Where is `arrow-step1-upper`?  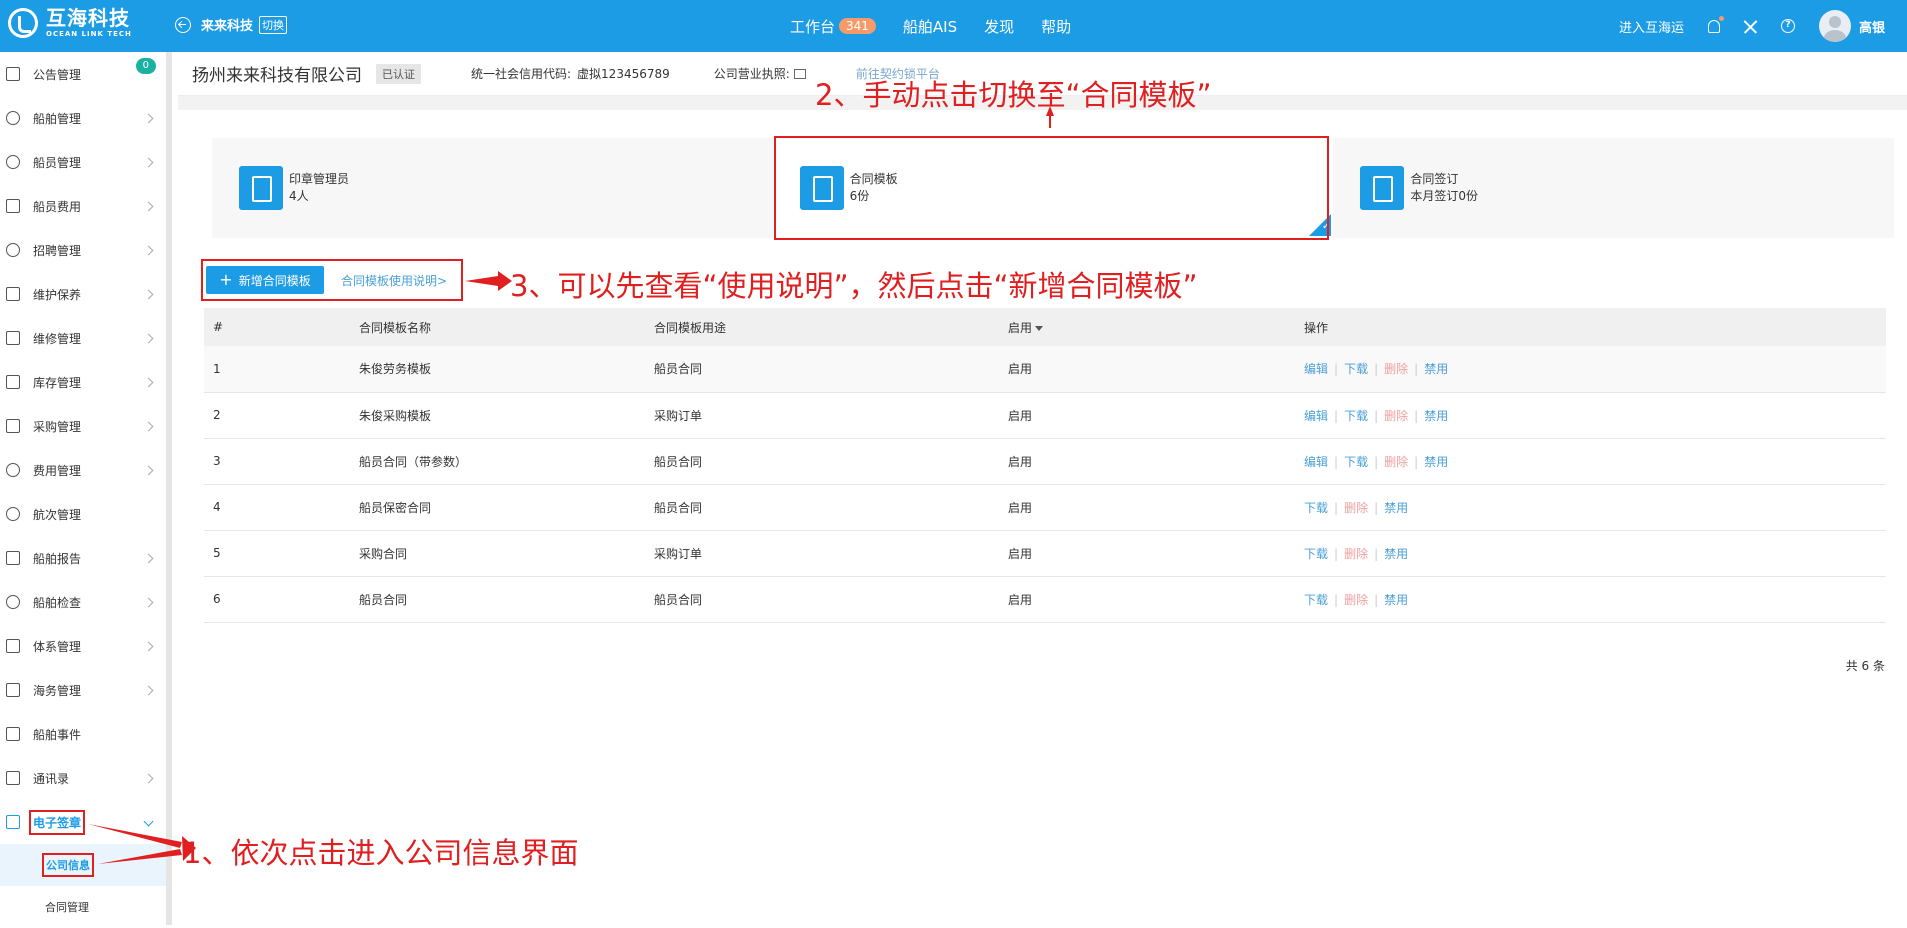 arrow-step1-upper is located at coordinates (135, 836).